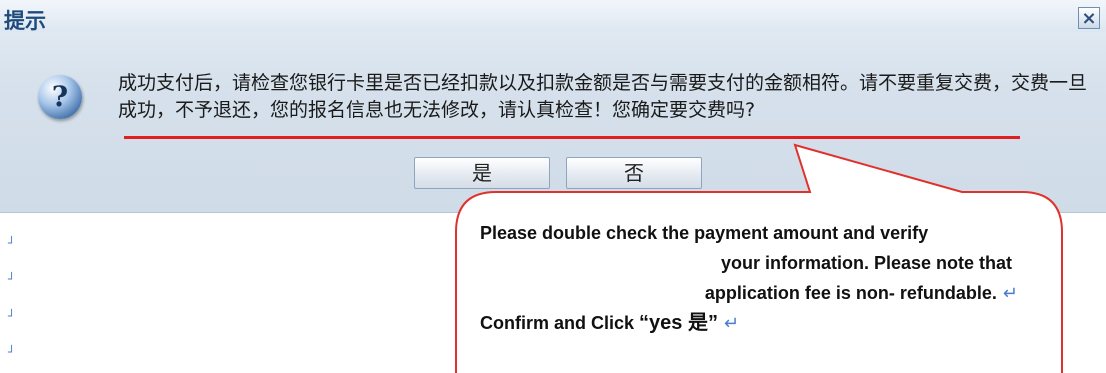 The height and width of the screenshot is (373, 1106). I want to click on callout-line: application fee is non- refundable., so click(850, 293).